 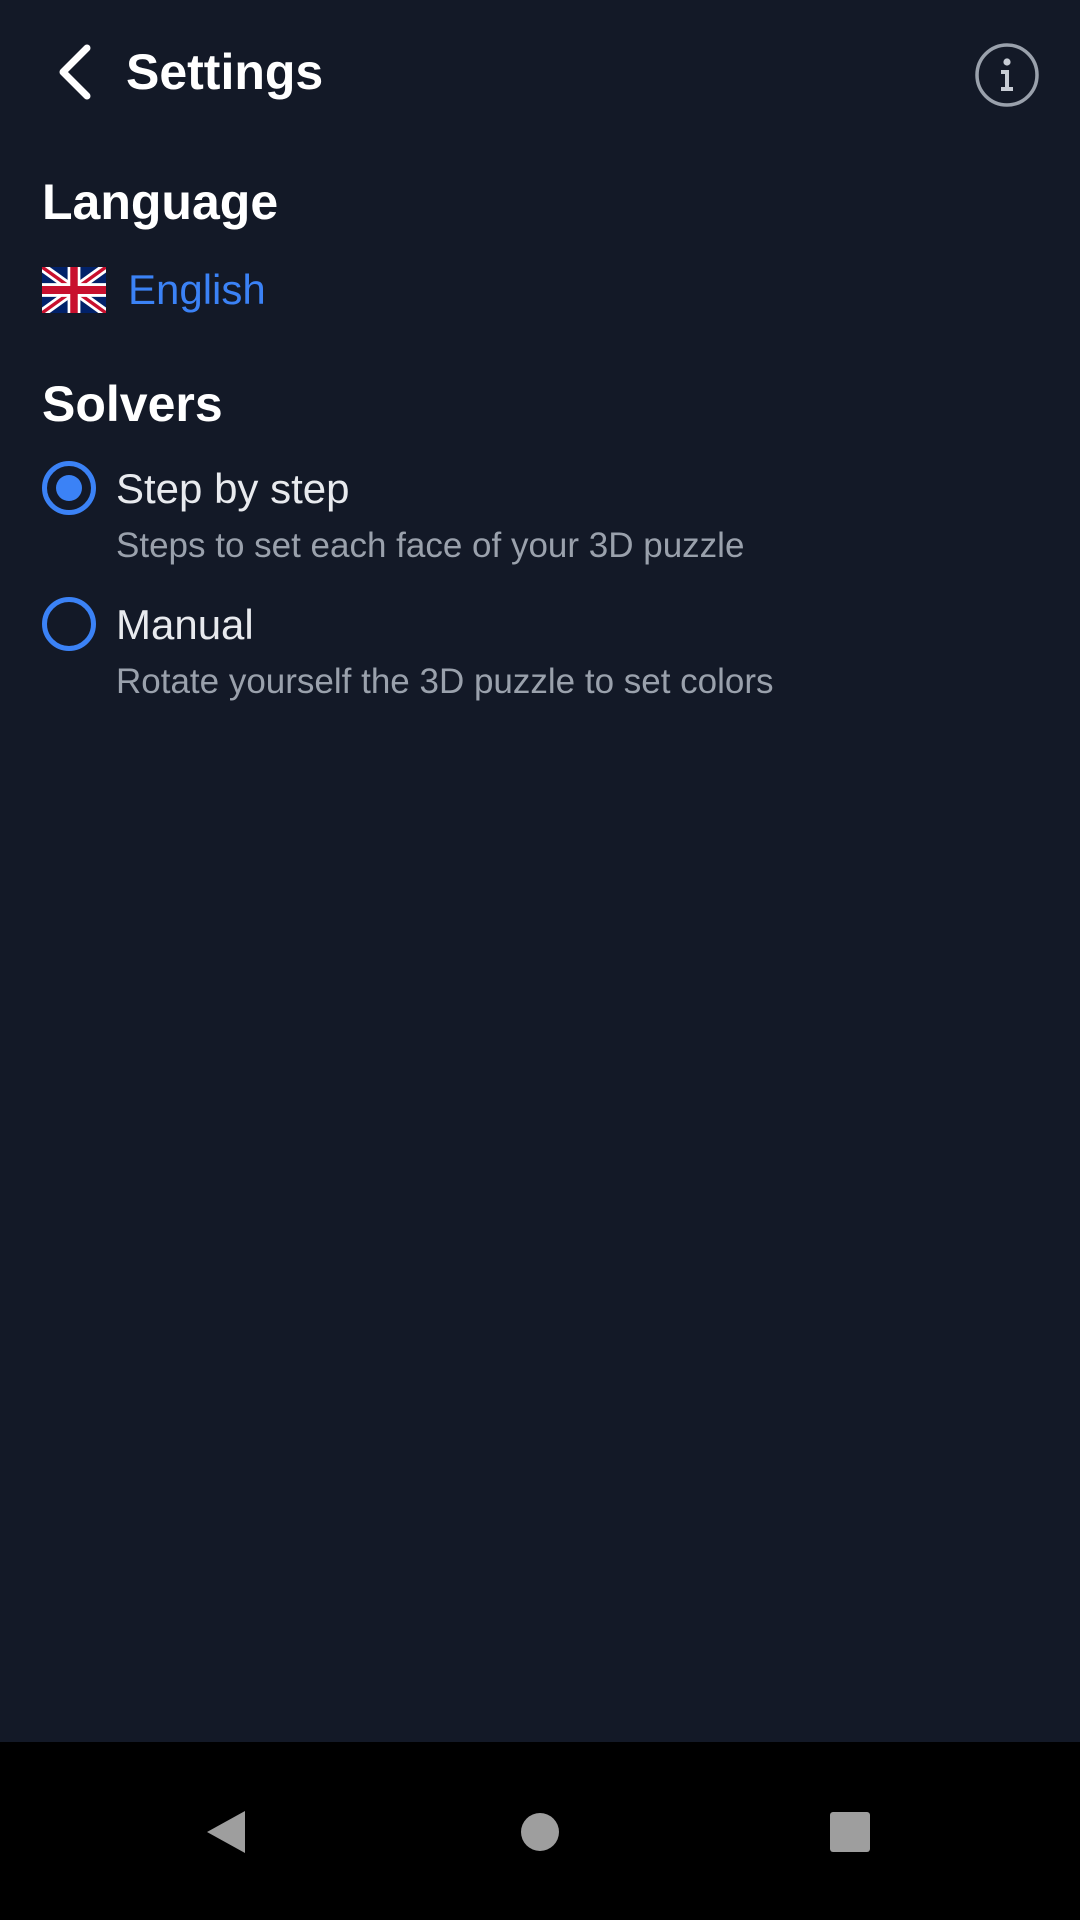 I want to click on nav-recents-button, so click(x=850, y=1832).